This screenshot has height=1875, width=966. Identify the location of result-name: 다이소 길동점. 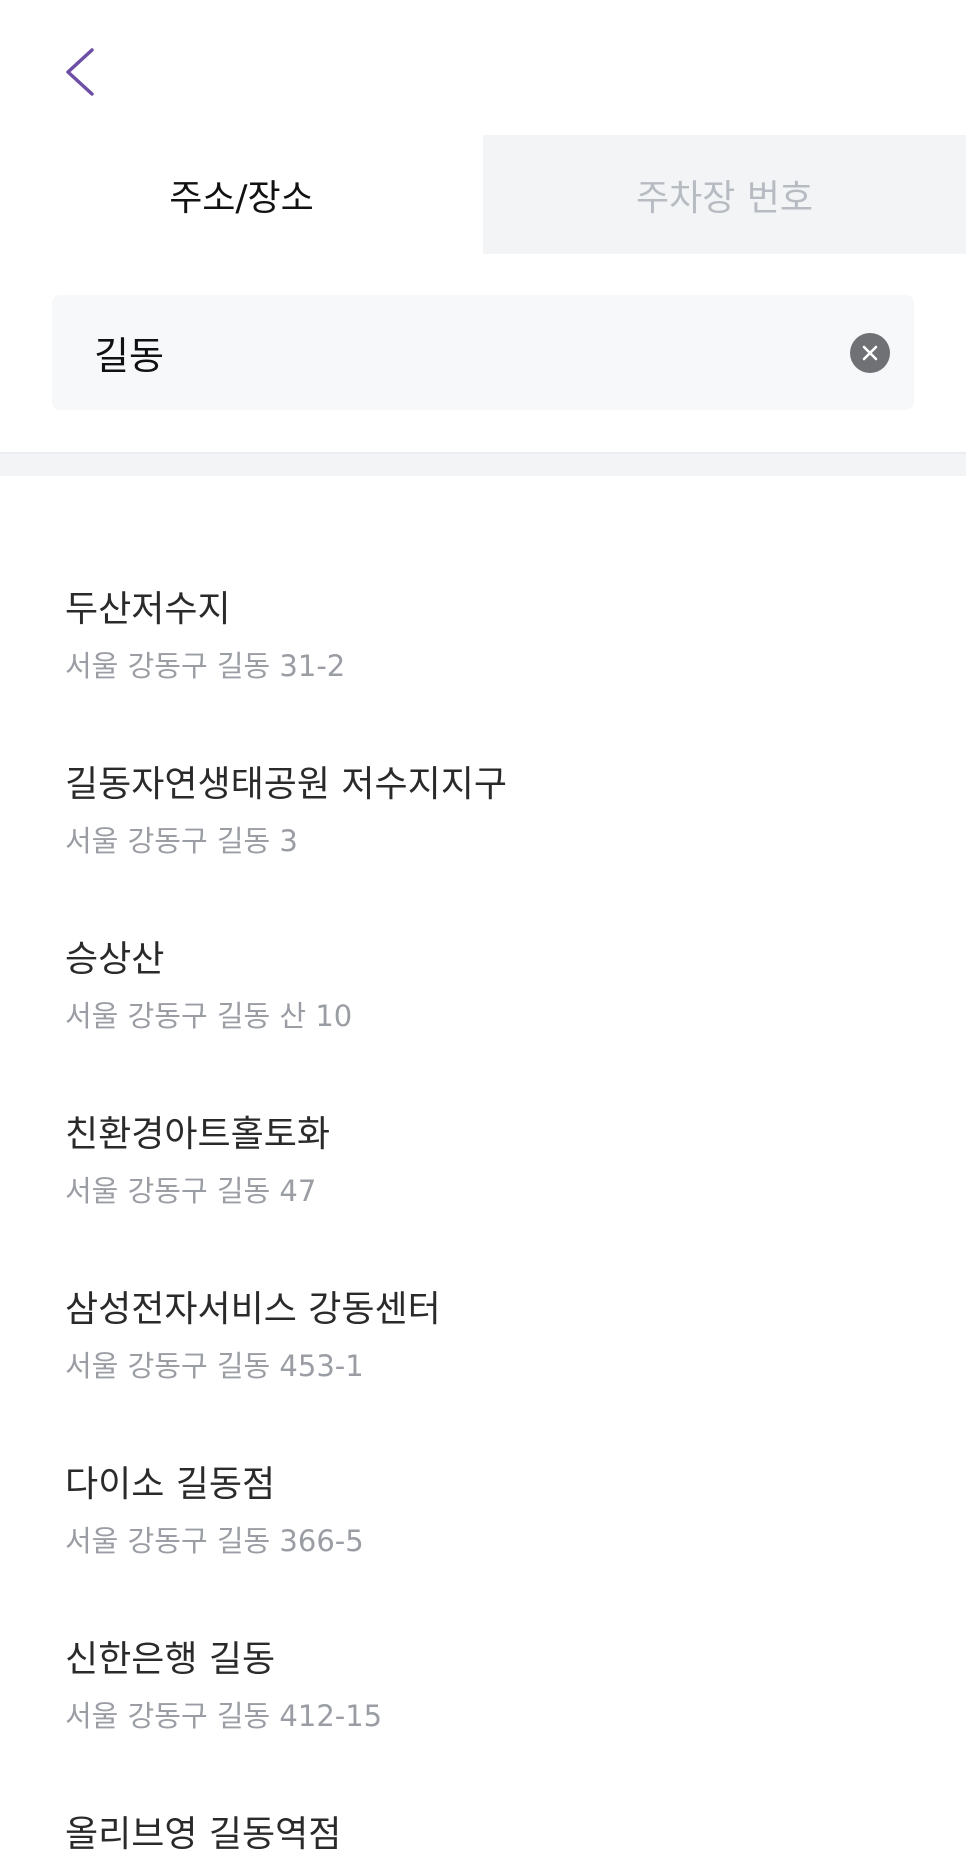
(170, 1484).